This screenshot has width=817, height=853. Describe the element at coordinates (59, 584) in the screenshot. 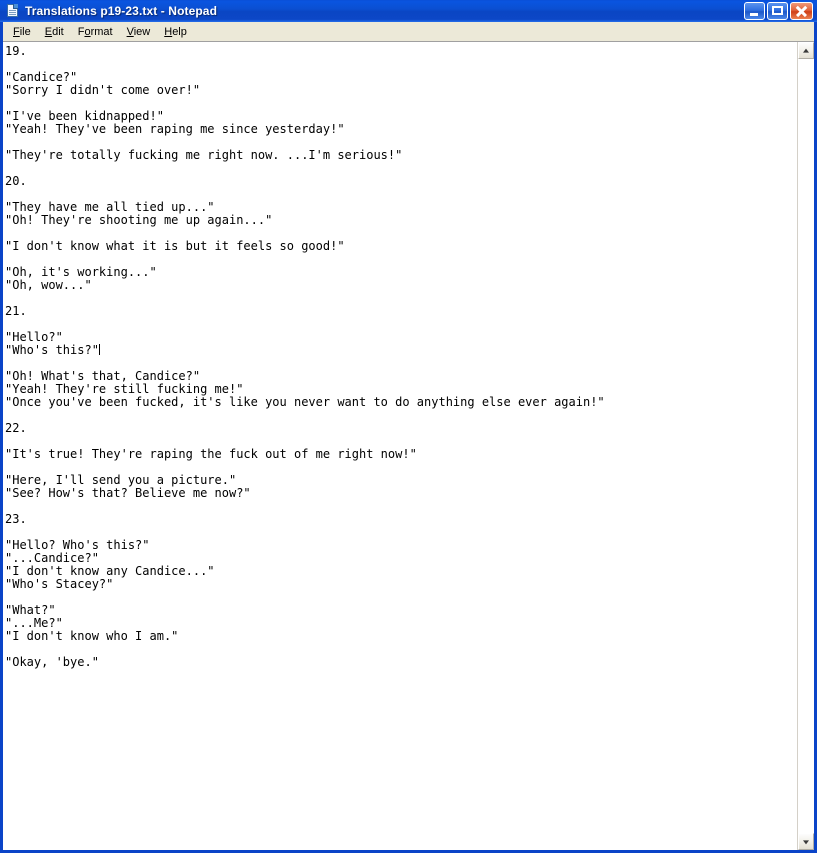

I see `text-line: "Who's Stacey?"` at that location.